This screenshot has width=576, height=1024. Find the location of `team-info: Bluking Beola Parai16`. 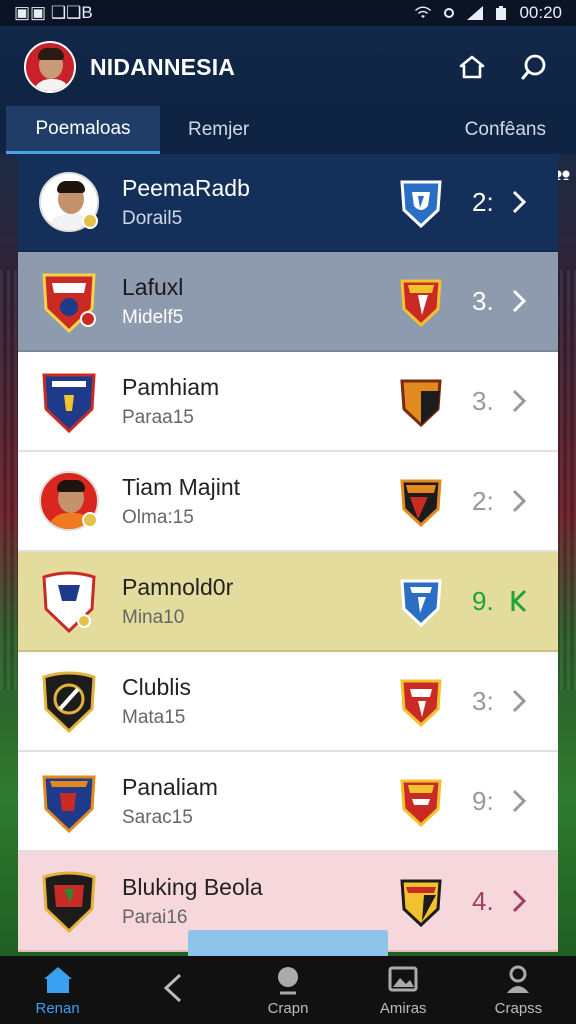

team-info: Bluking Beola Parai16 is located at coordinates (260, 901).